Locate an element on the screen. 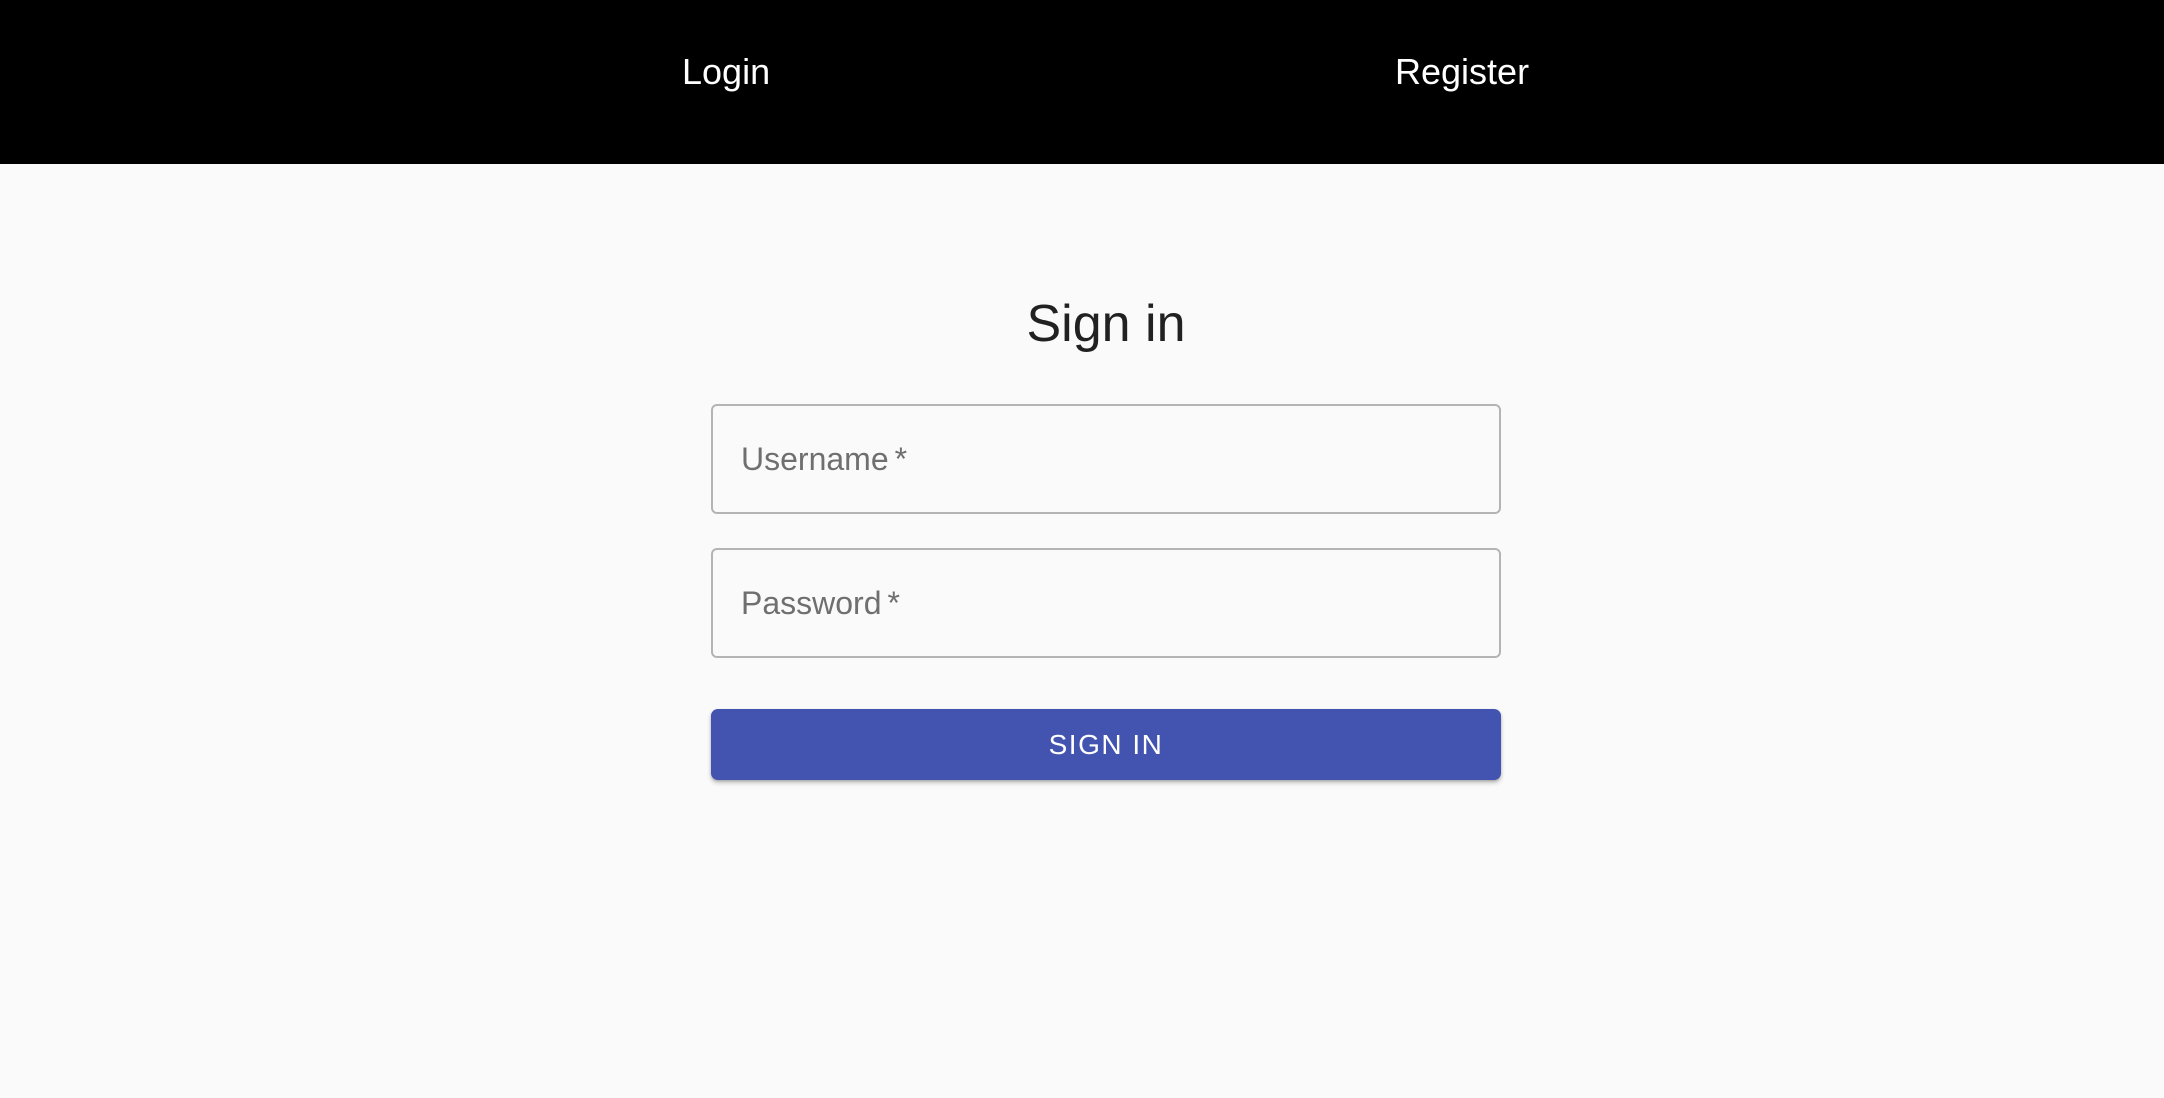 This screenshot has width=2164, height=1098. sign-in-button: SIGN IN is located at coordinates (1106, 744).